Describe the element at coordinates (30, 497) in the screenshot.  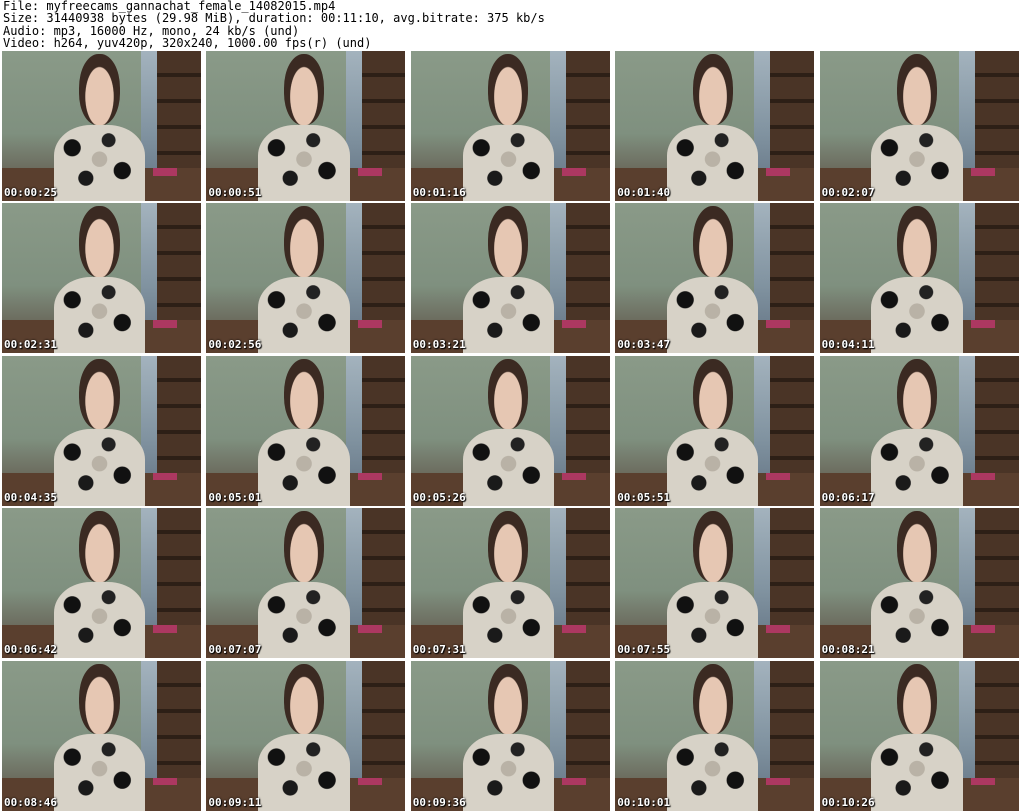
I see `thumbnail-timestamp: 00:04:35` at that location.